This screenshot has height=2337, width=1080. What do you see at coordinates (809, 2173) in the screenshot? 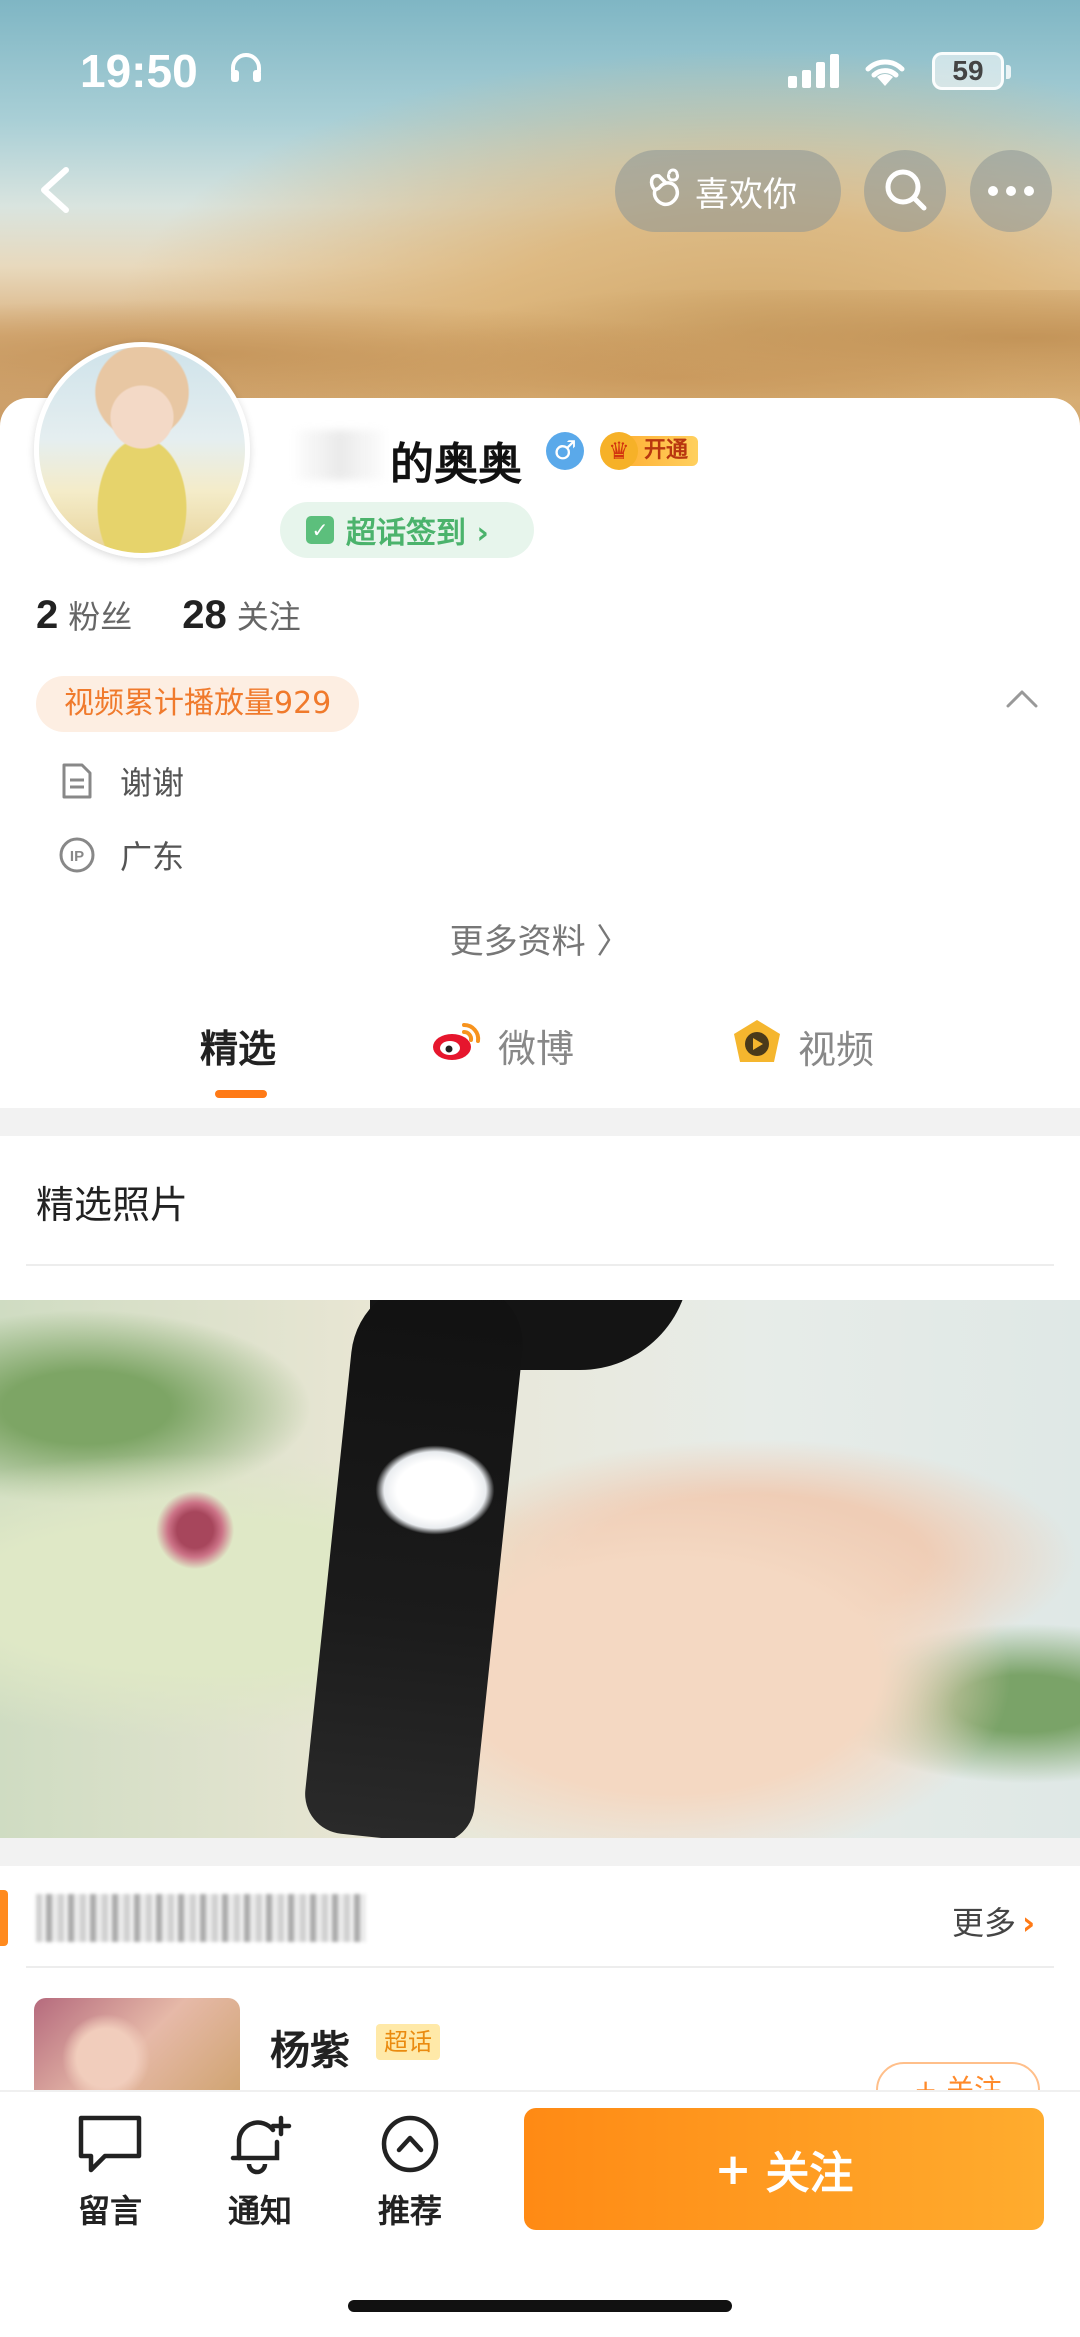
I see `follow-label: 关注` at bounding box center [809, 2173].